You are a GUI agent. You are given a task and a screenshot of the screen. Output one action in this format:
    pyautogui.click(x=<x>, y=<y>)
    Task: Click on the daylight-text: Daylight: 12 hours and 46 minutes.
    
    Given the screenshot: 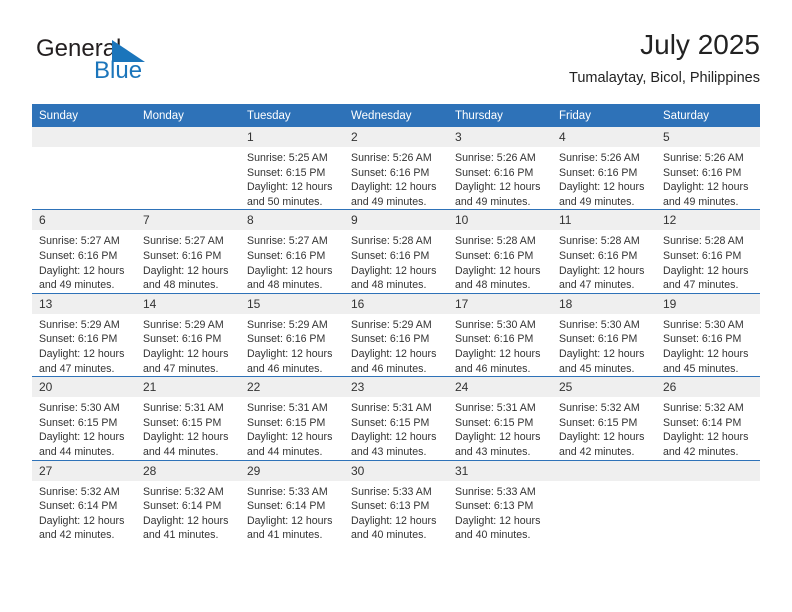 What is the action you would take?
    pyautogui.click(x=498, y=361)
    